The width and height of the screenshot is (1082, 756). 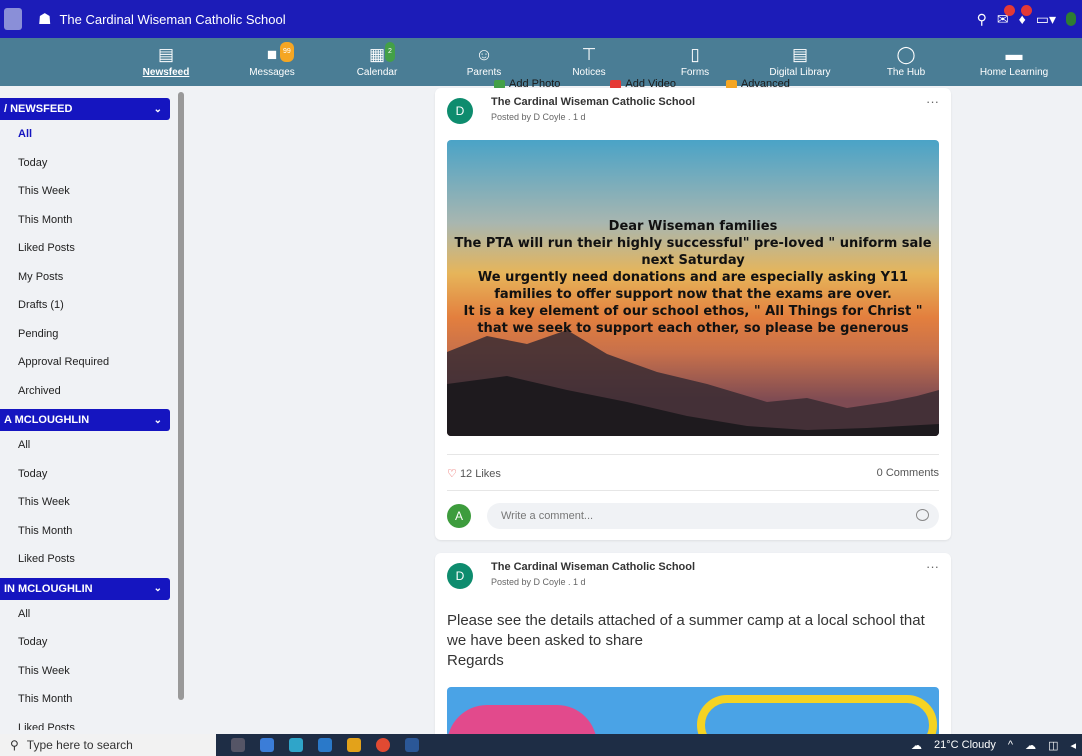 I want to click on nav-messages: ■ 99 Messages, so click(x=272, y=62).